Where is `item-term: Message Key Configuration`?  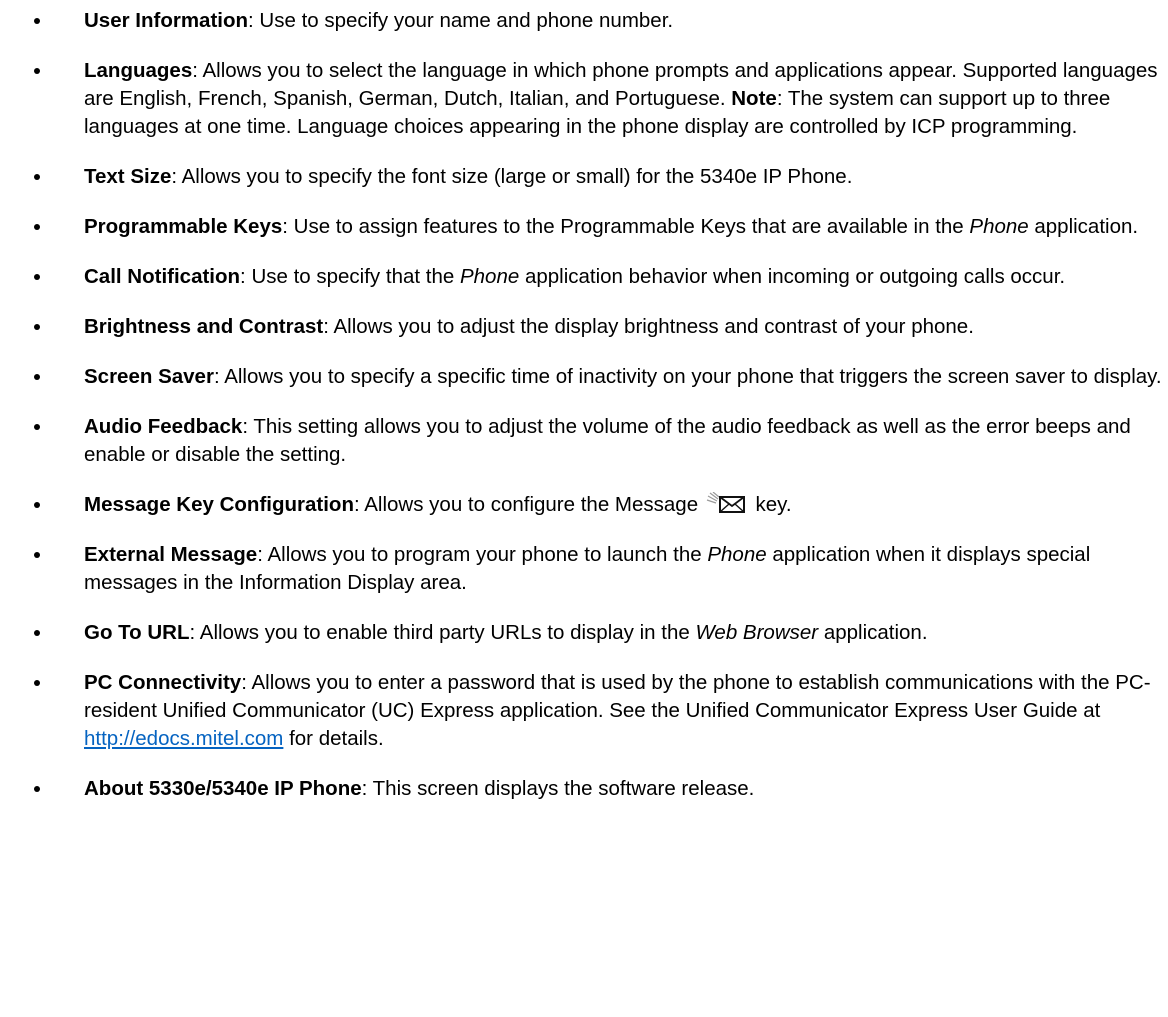 item-term: Message Key Configuration is located at coordinates (219, 504).